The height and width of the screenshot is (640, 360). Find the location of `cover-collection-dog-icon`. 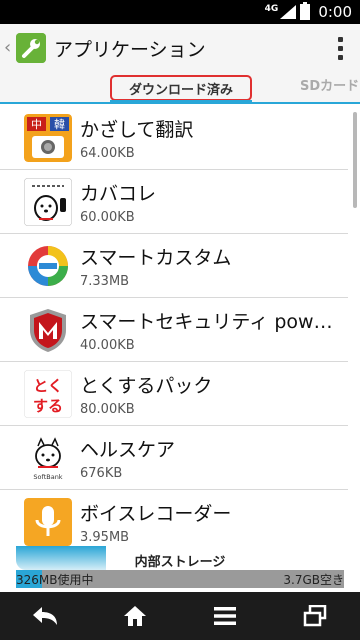

cover-collection-dog-icon is located at coordinates (48, 201).